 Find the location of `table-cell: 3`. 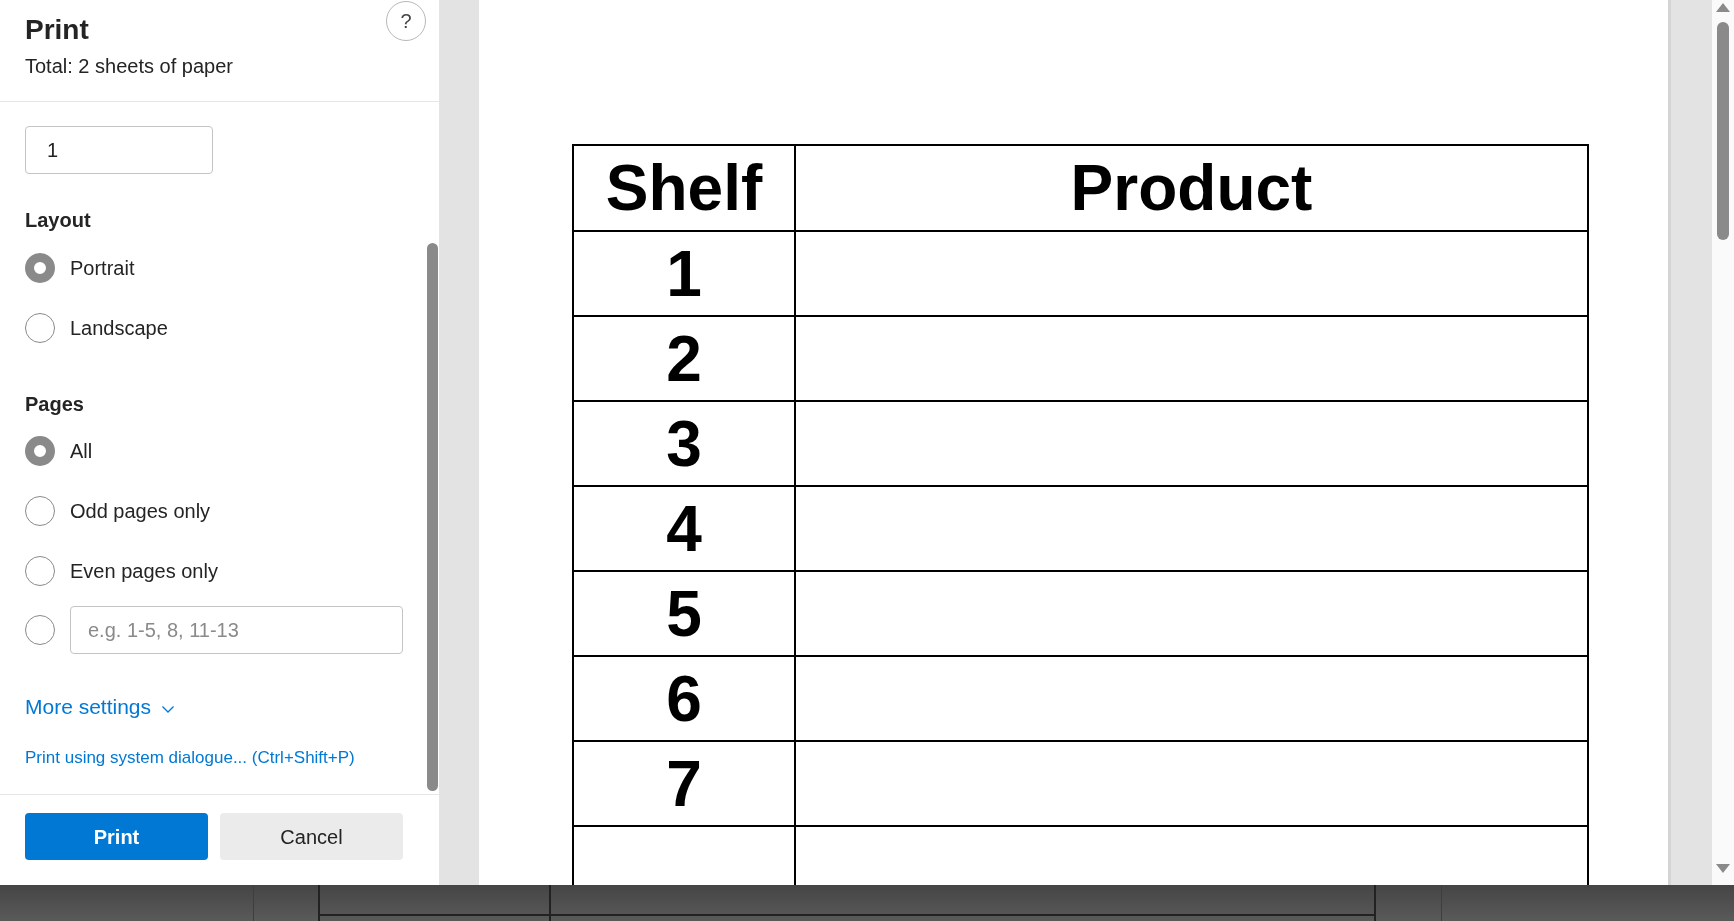

table-cell: 3 is located at coordinates (684, 443).